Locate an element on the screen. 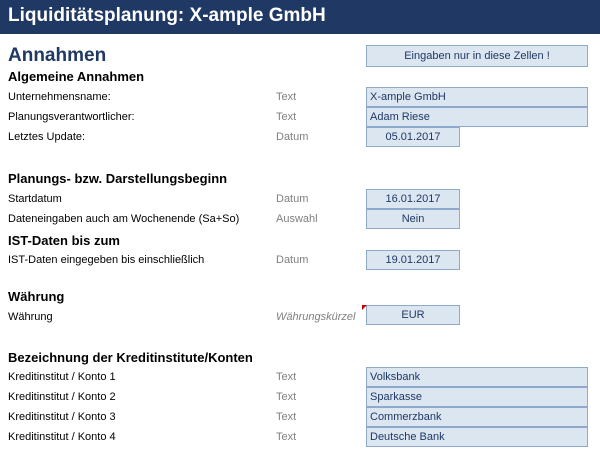 Image resolution: width=600 pixels, height=460 pixels. last-update-input: 05.01.2017 is located at coordinates (413, 137).